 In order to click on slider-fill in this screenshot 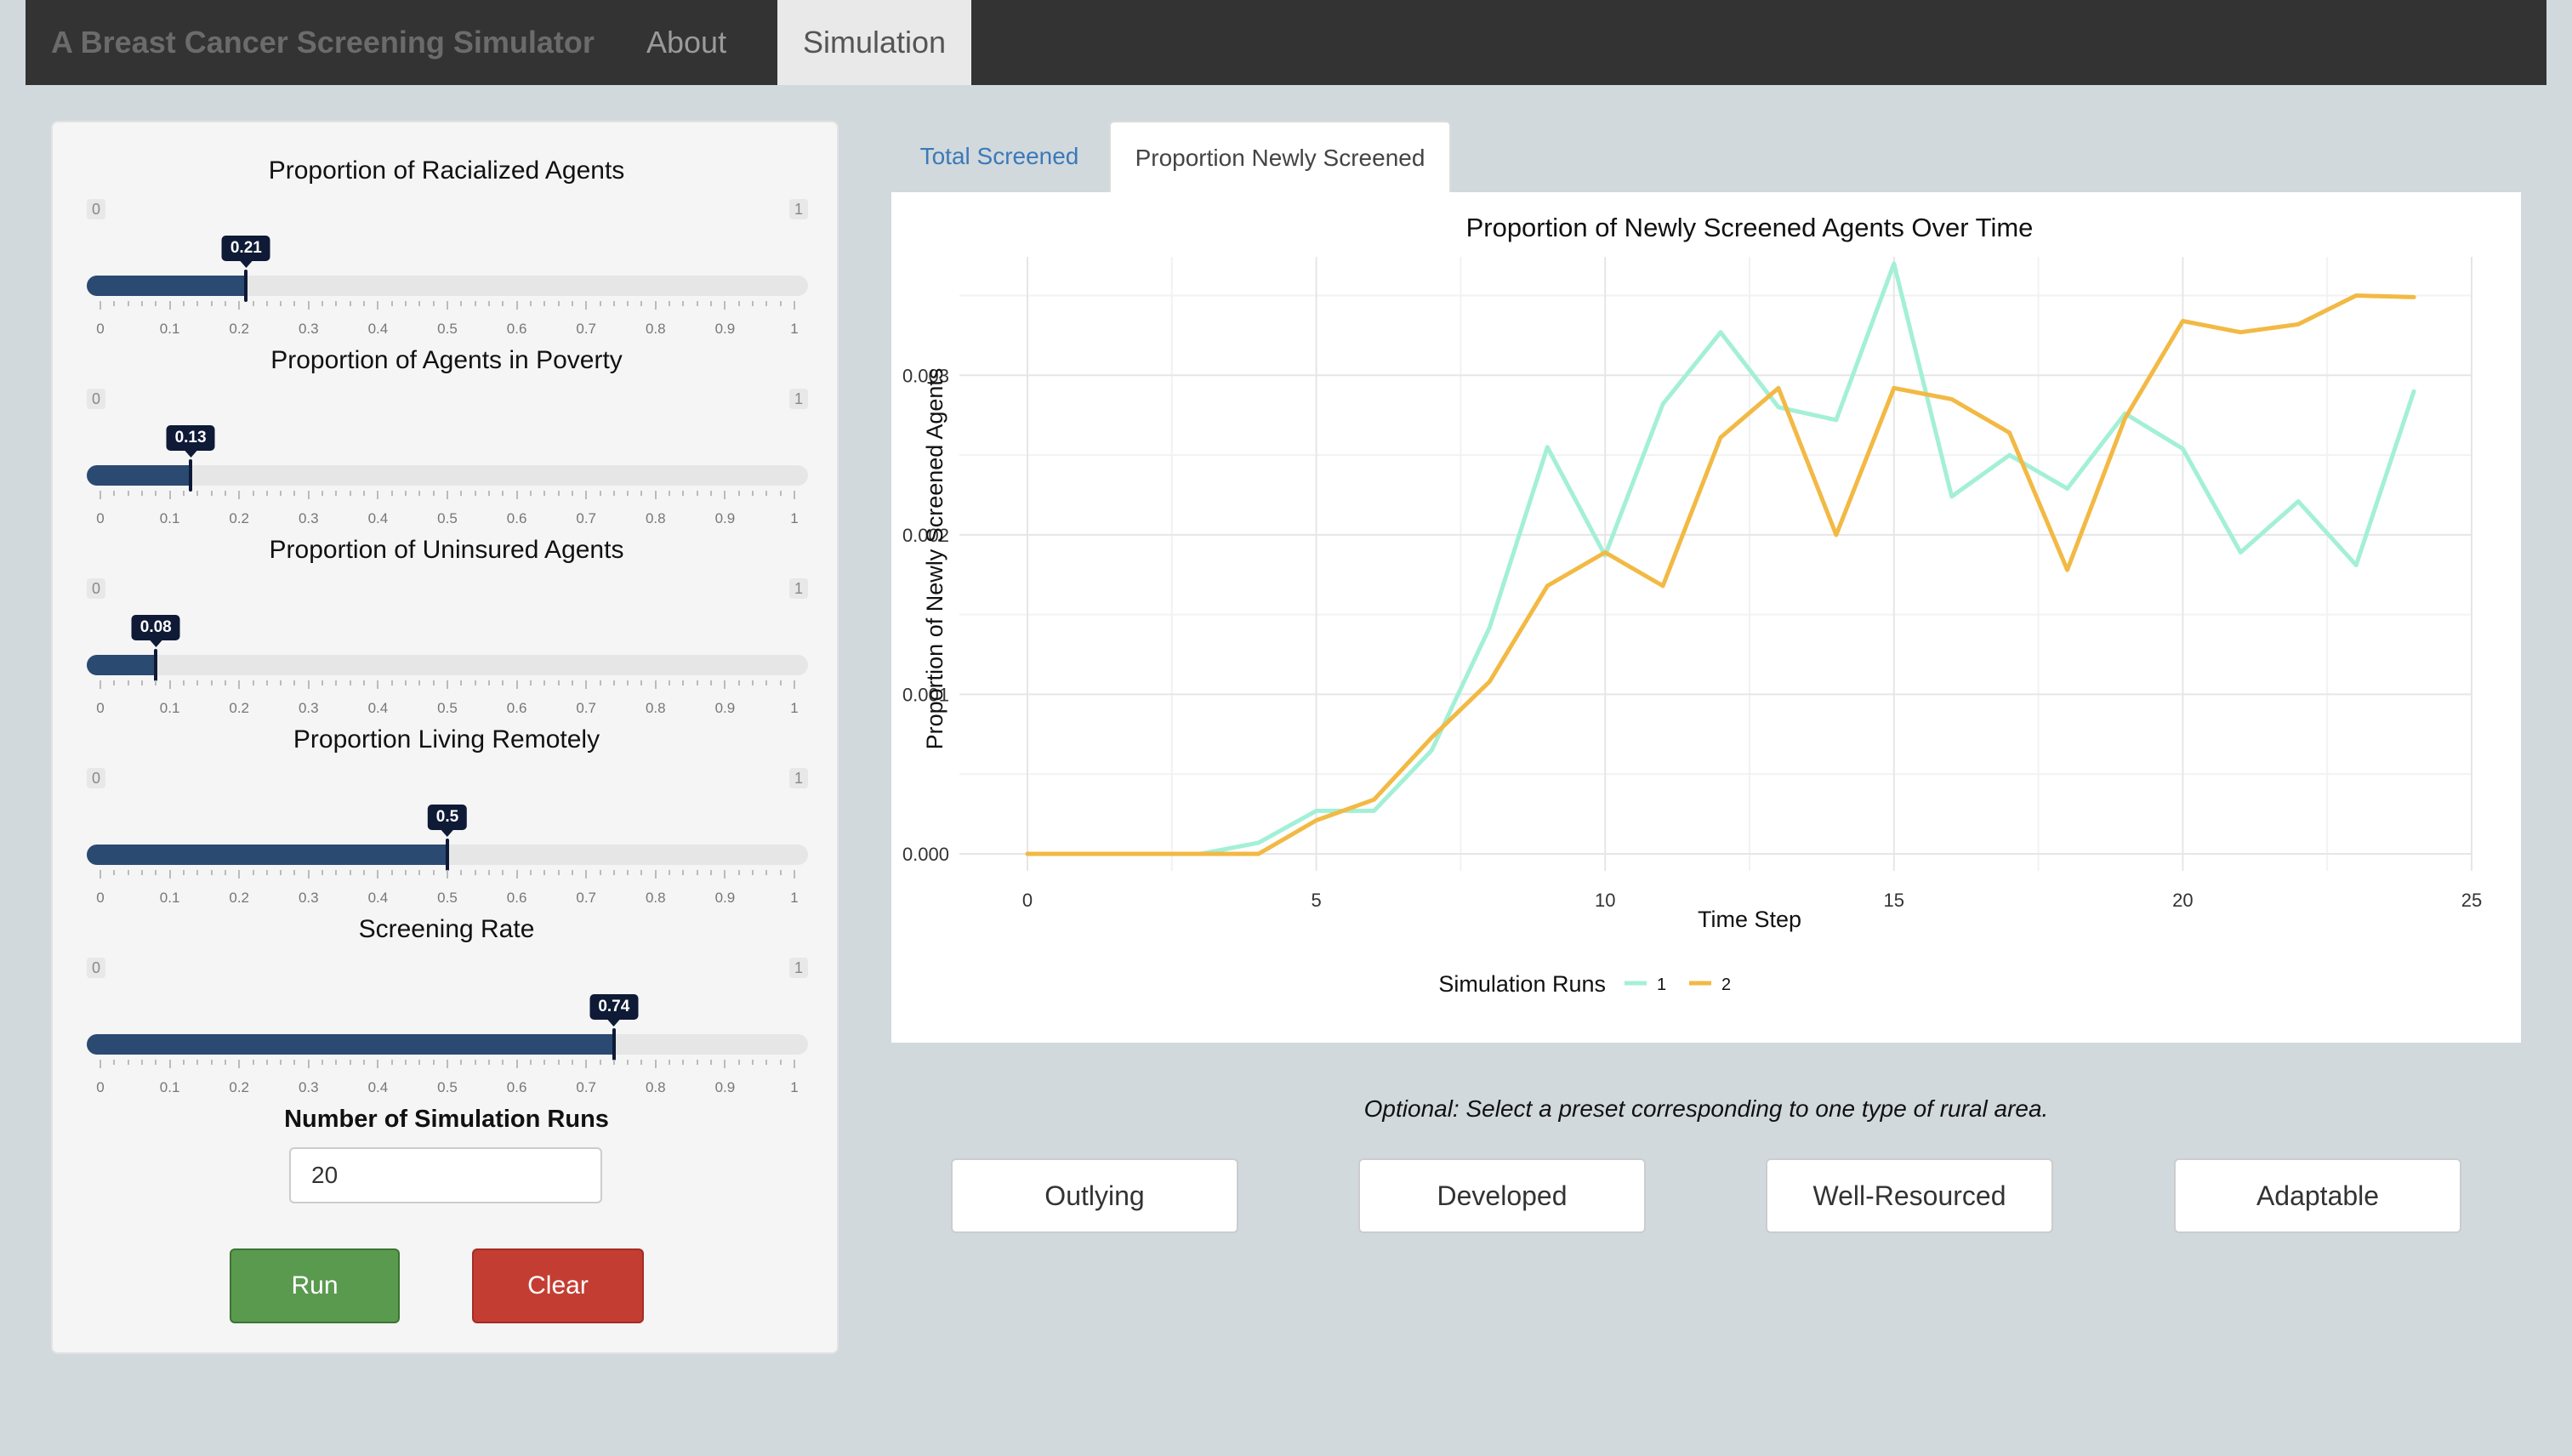, I will do `click(351, 1044)`.